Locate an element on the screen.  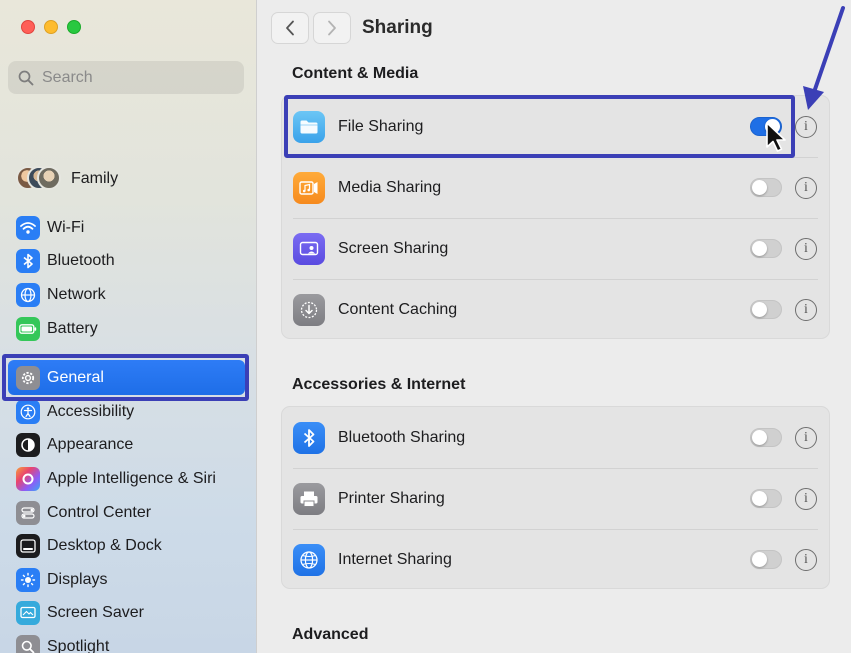
media-sharing-toggle is located at coordinates (766, 187).